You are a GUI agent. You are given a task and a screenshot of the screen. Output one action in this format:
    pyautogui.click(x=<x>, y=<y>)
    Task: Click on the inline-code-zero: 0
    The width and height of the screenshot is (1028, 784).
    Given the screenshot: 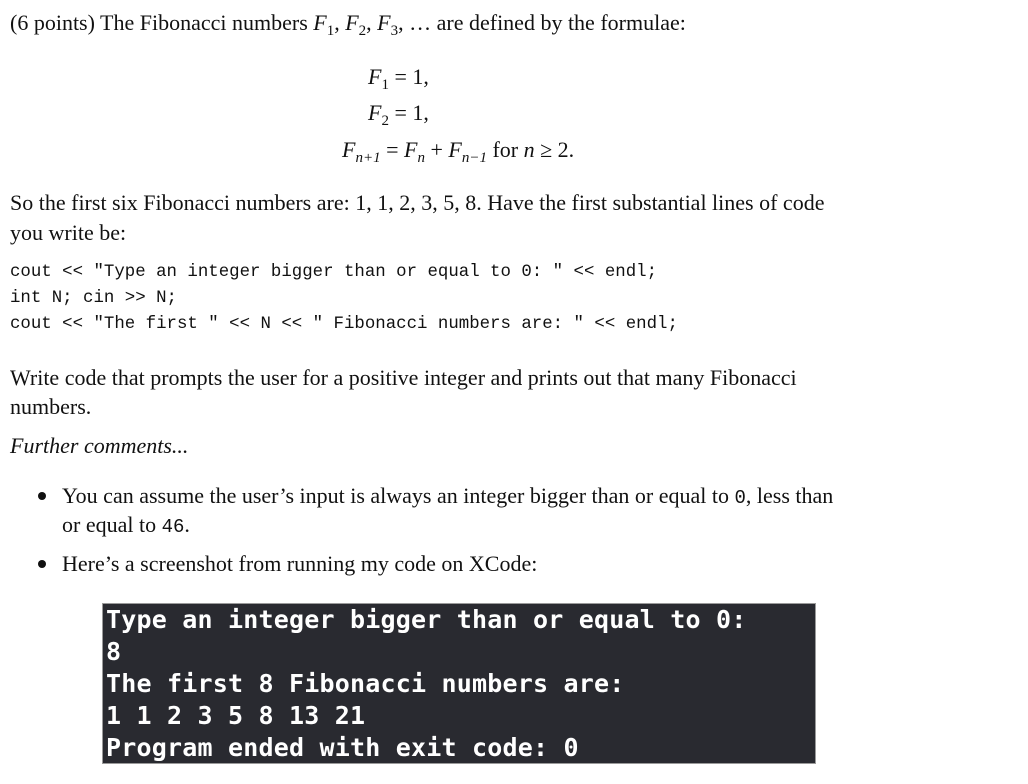 What is the action you would take?
    pyautogui.click(x=740, y=498)
    